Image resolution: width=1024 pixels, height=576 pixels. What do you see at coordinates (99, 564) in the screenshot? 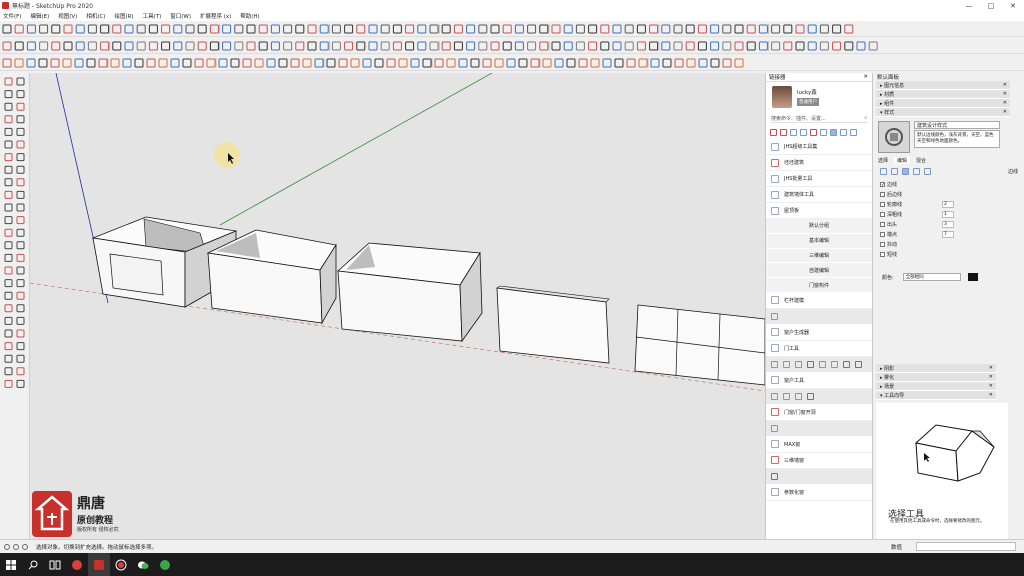
I see `taskbar-app-sketchup` at bounding box center [99, 564].